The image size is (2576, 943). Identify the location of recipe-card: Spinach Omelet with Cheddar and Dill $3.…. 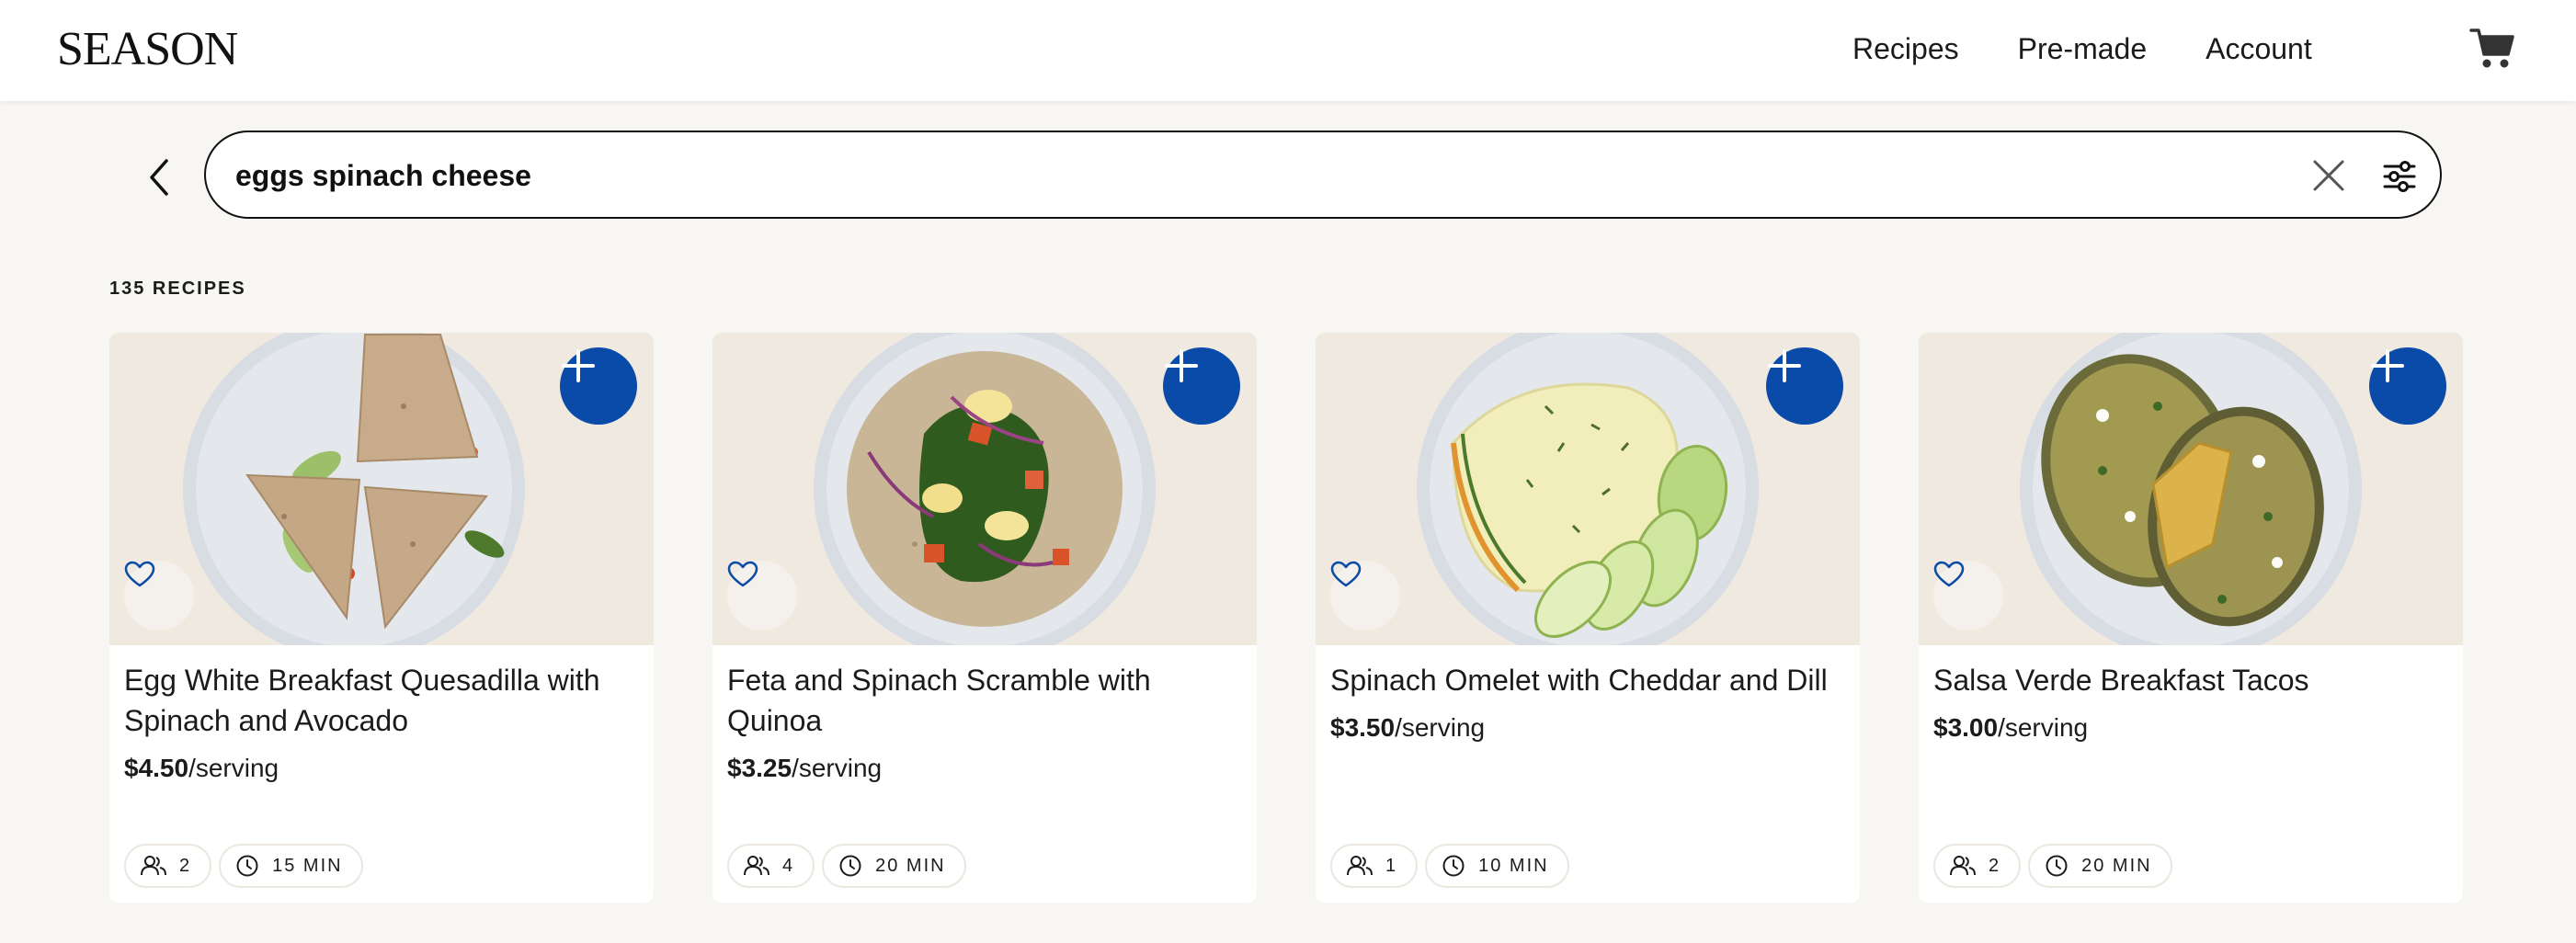
(1588, 618).